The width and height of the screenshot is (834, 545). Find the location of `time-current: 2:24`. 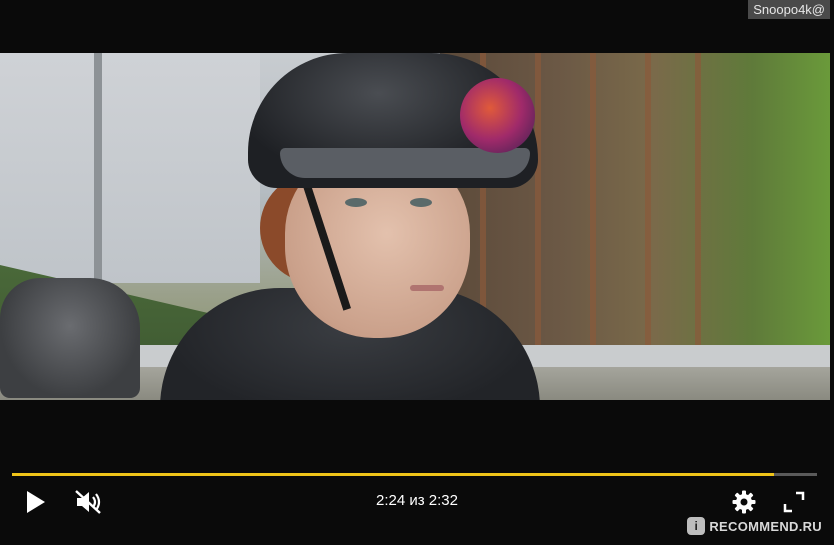

time-current: 2:24 is located at coordinates (390, 500).